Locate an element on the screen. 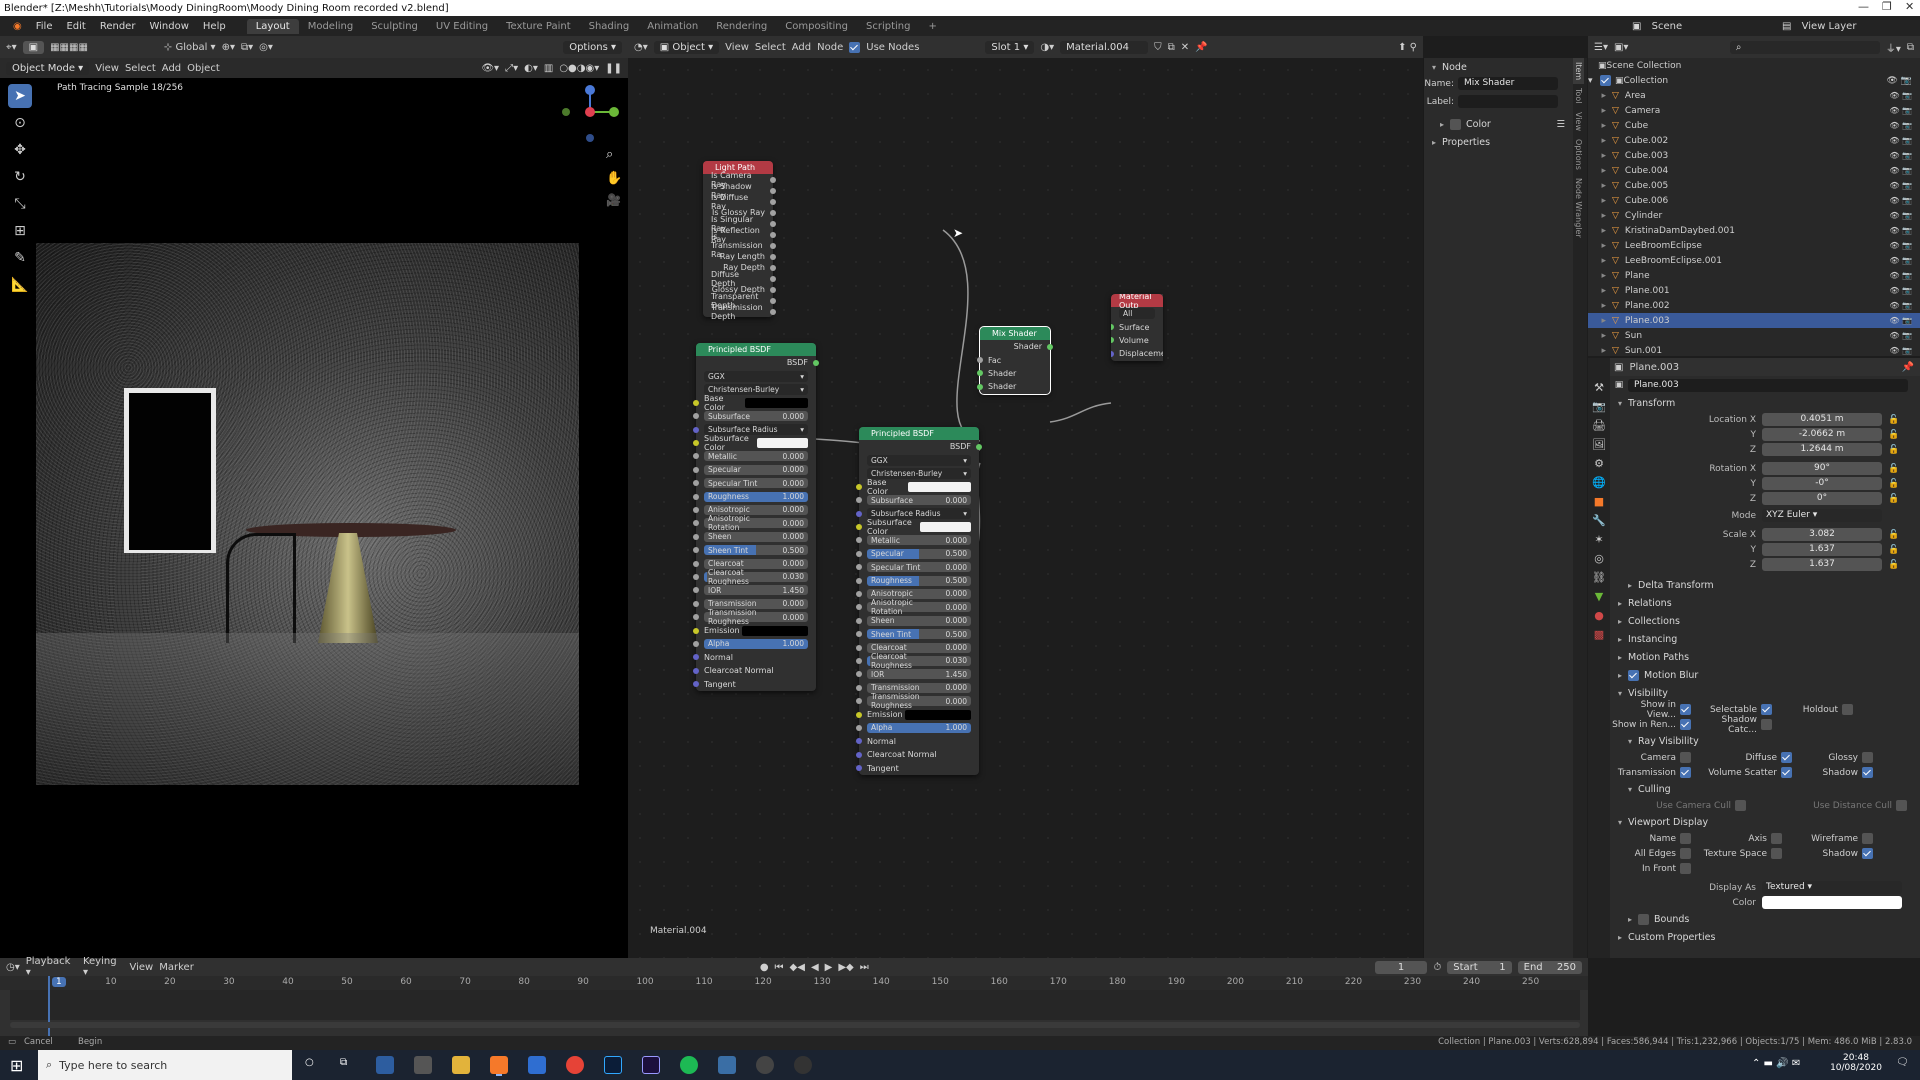 Image resolution: width=1920 pixels, height=1080 pixels. add-workspace-icon: + is located at coordinates (932, 26).